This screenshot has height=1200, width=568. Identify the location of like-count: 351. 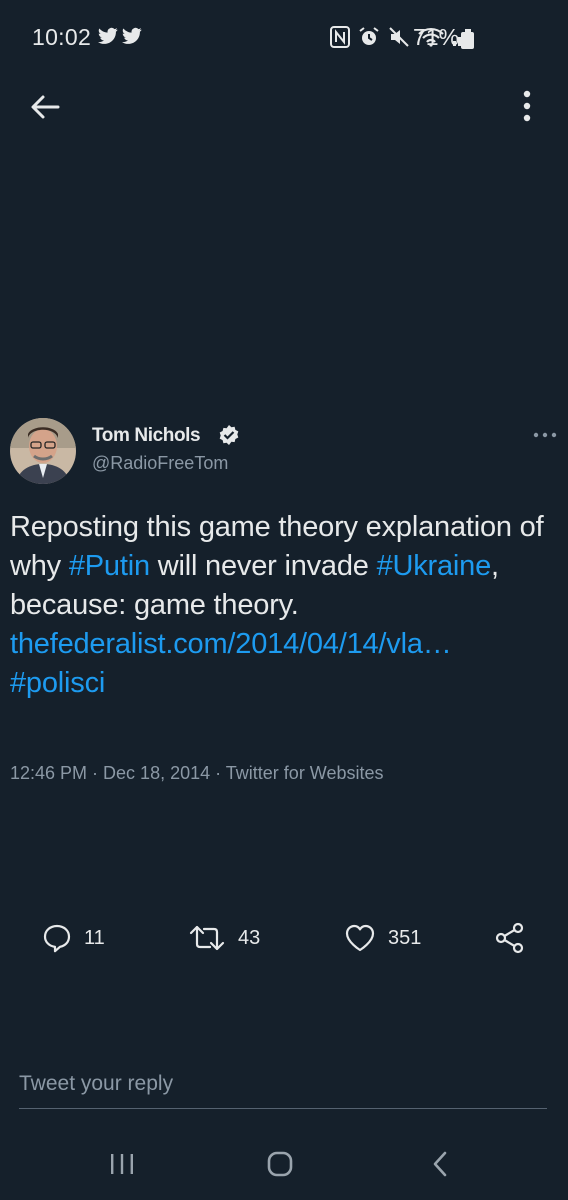
(405, 937).